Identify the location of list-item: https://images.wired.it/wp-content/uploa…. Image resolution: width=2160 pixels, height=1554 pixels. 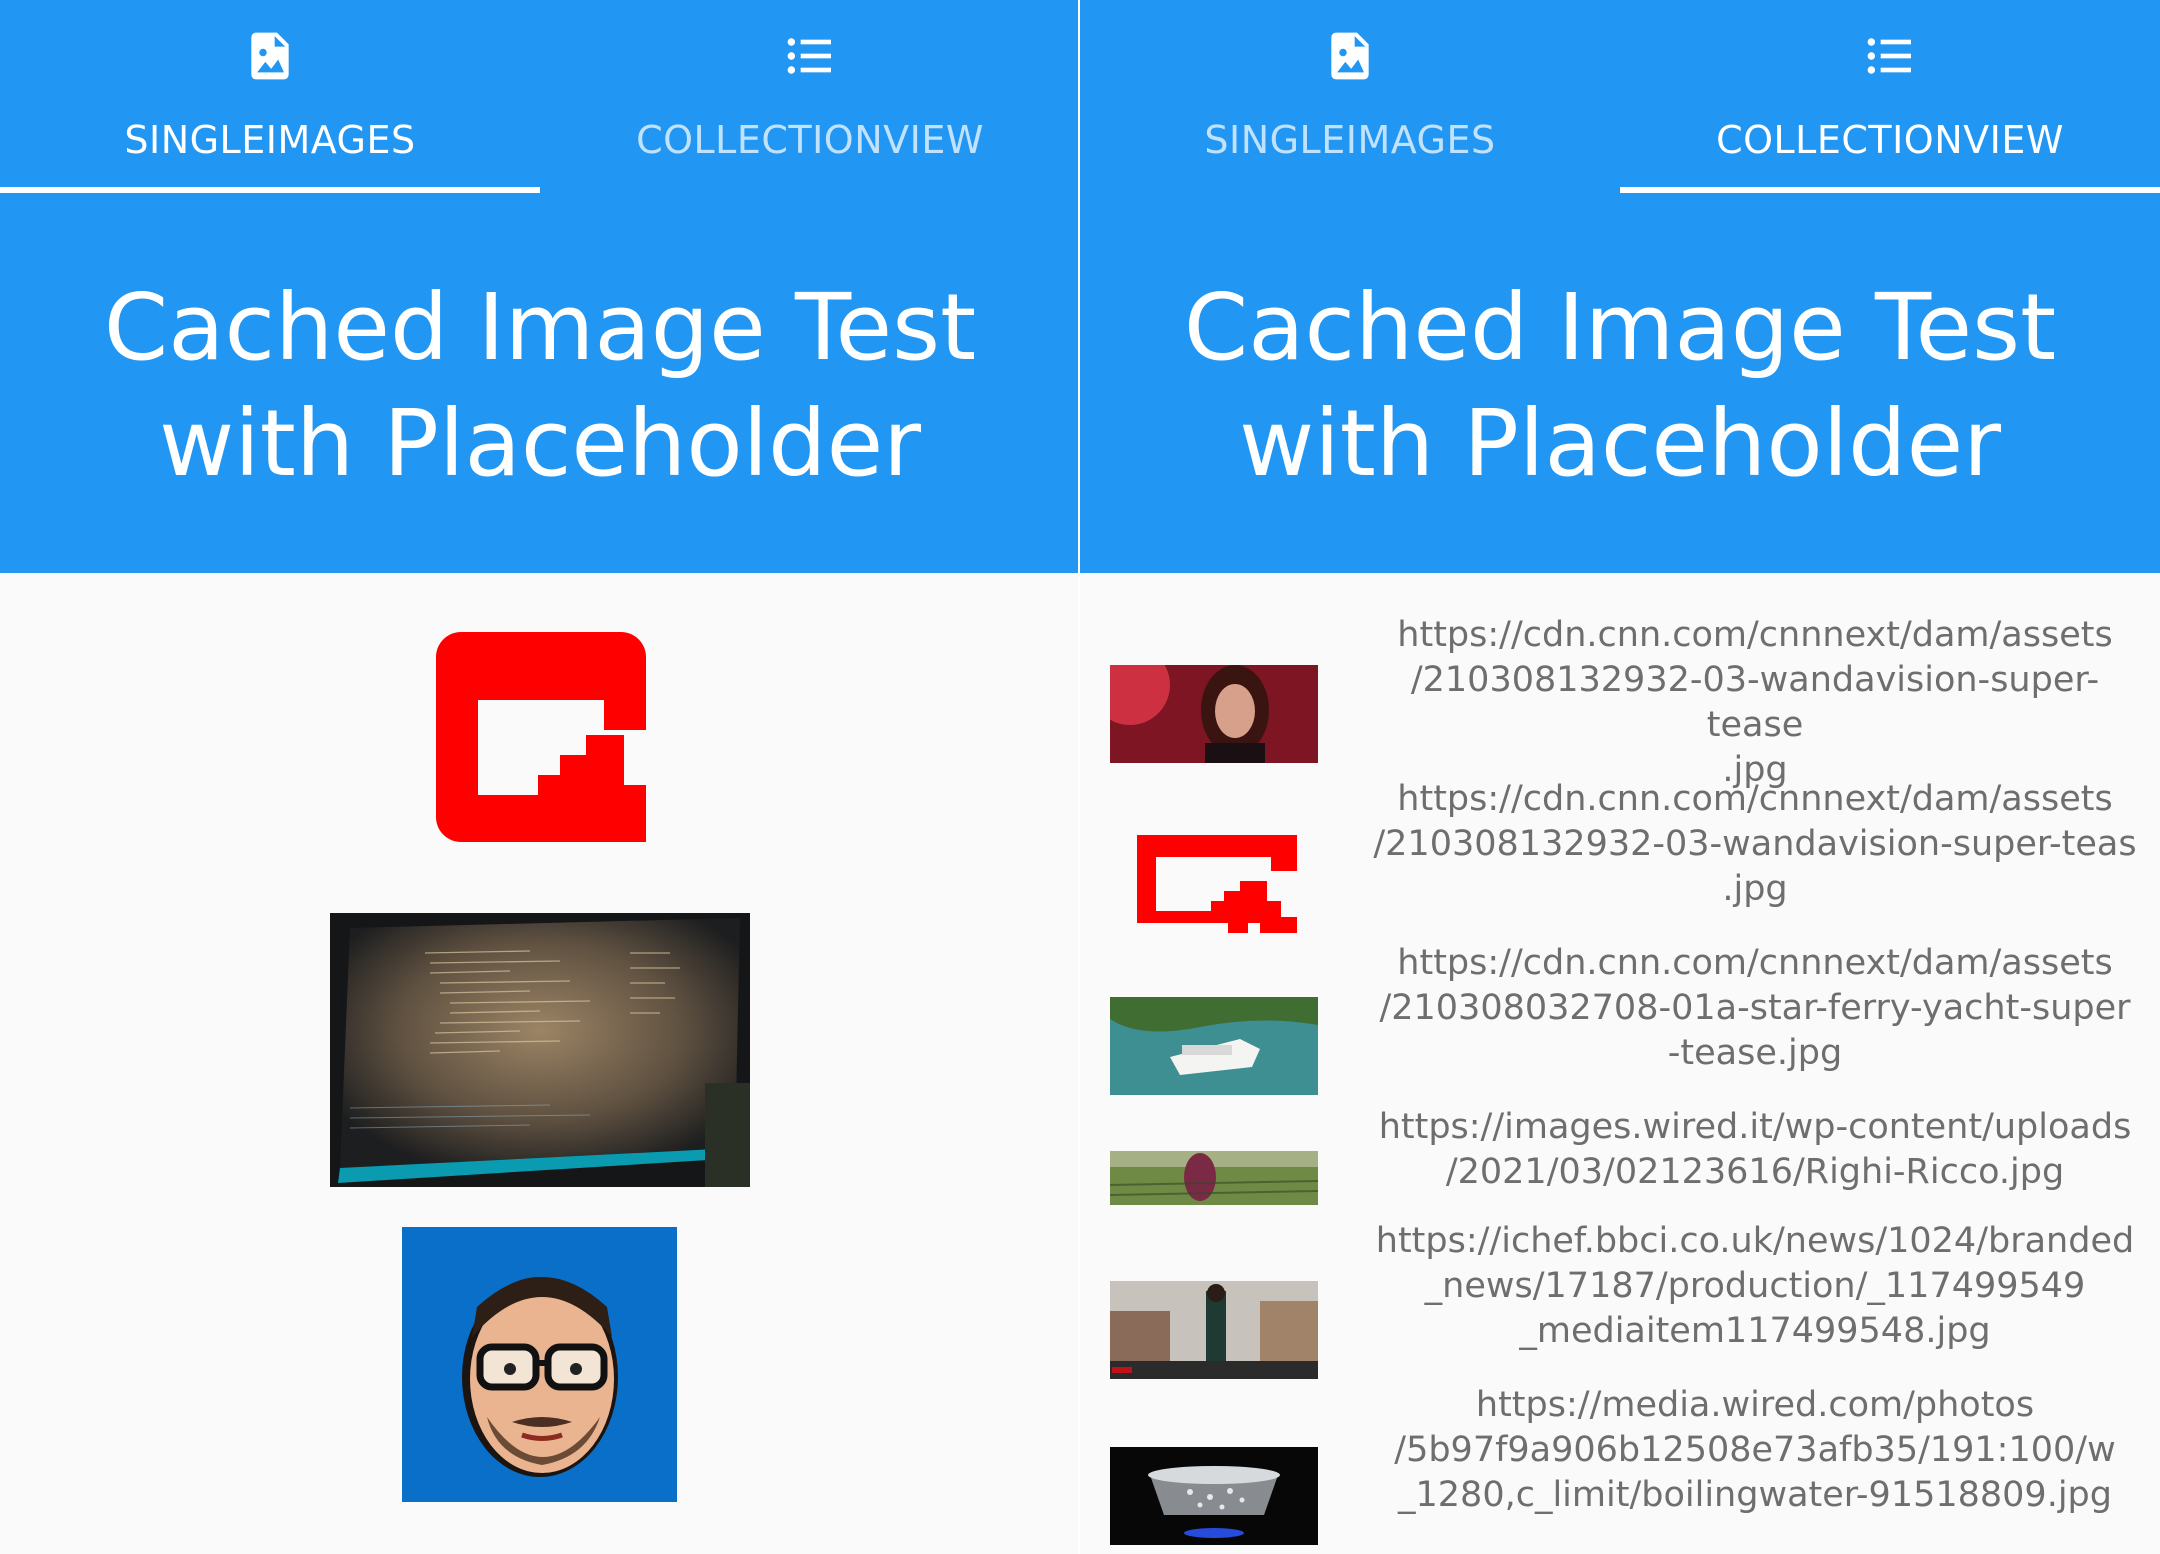
(1620, 1165).